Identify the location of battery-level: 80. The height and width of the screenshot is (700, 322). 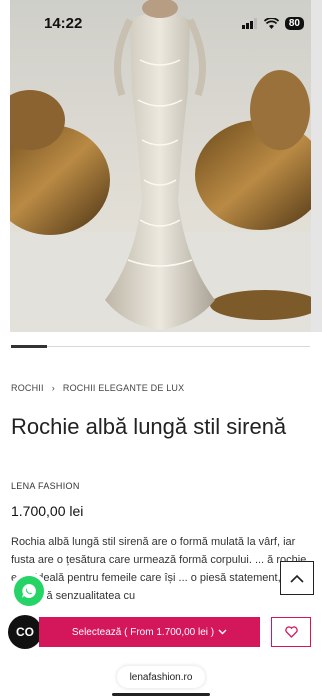
(294, 23).